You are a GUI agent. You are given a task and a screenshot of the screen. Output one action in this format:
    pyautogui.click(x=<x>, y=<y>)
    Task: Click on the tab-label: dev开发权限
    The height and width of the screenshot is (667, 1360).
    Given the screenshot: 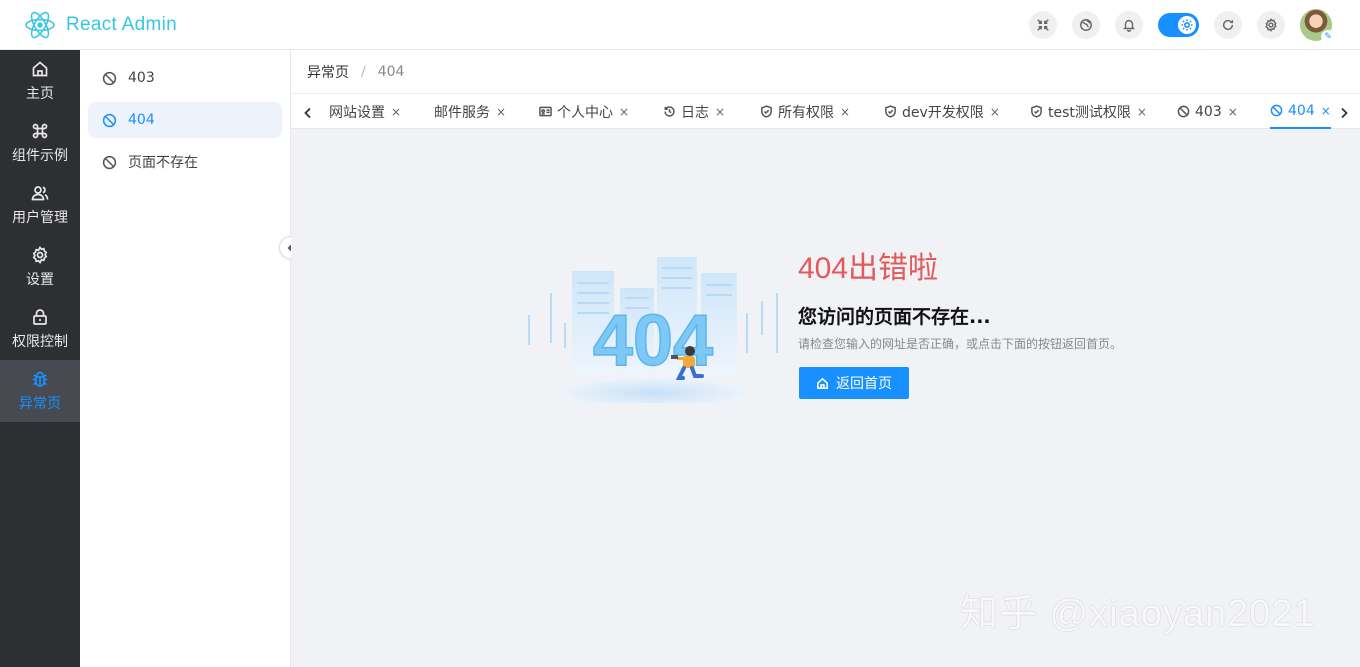 What is the action you would take?
    pyautogui.click(x=943, y=112)
    